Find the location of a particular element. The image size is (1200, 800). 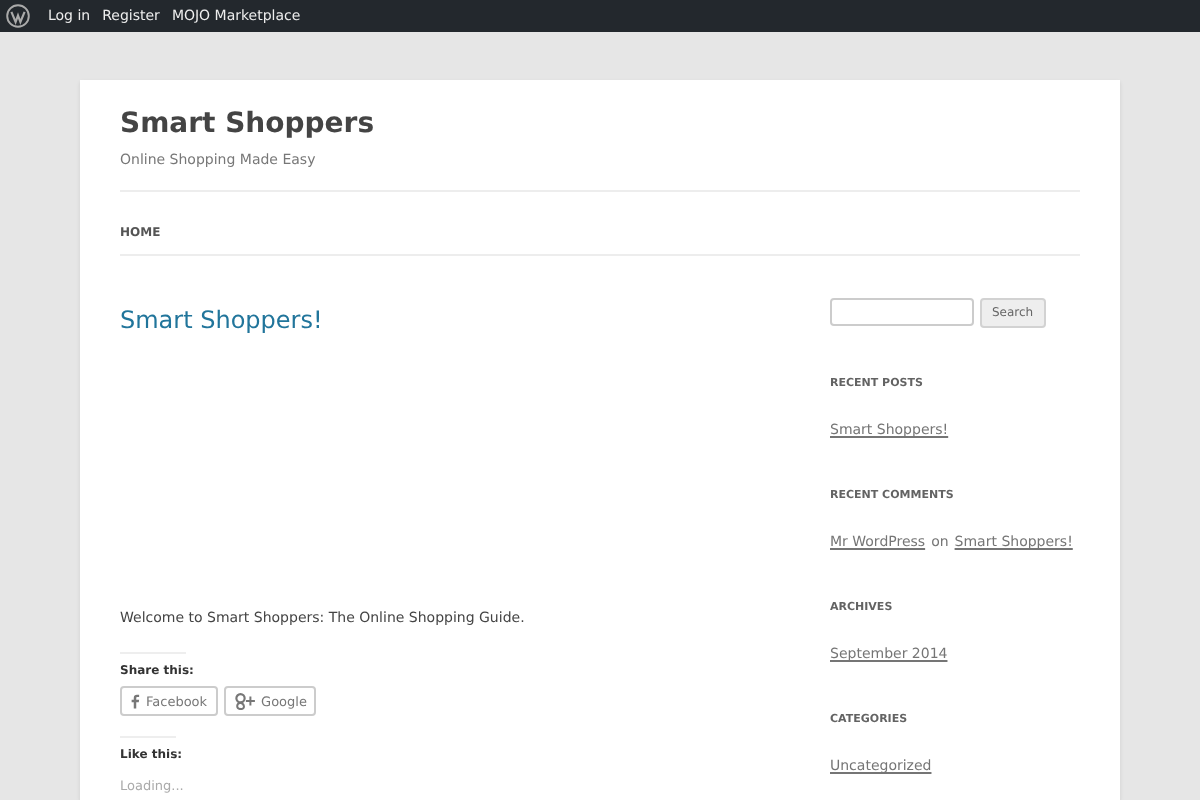

wordpress-logo-icon is located at coordinates (18, 16).